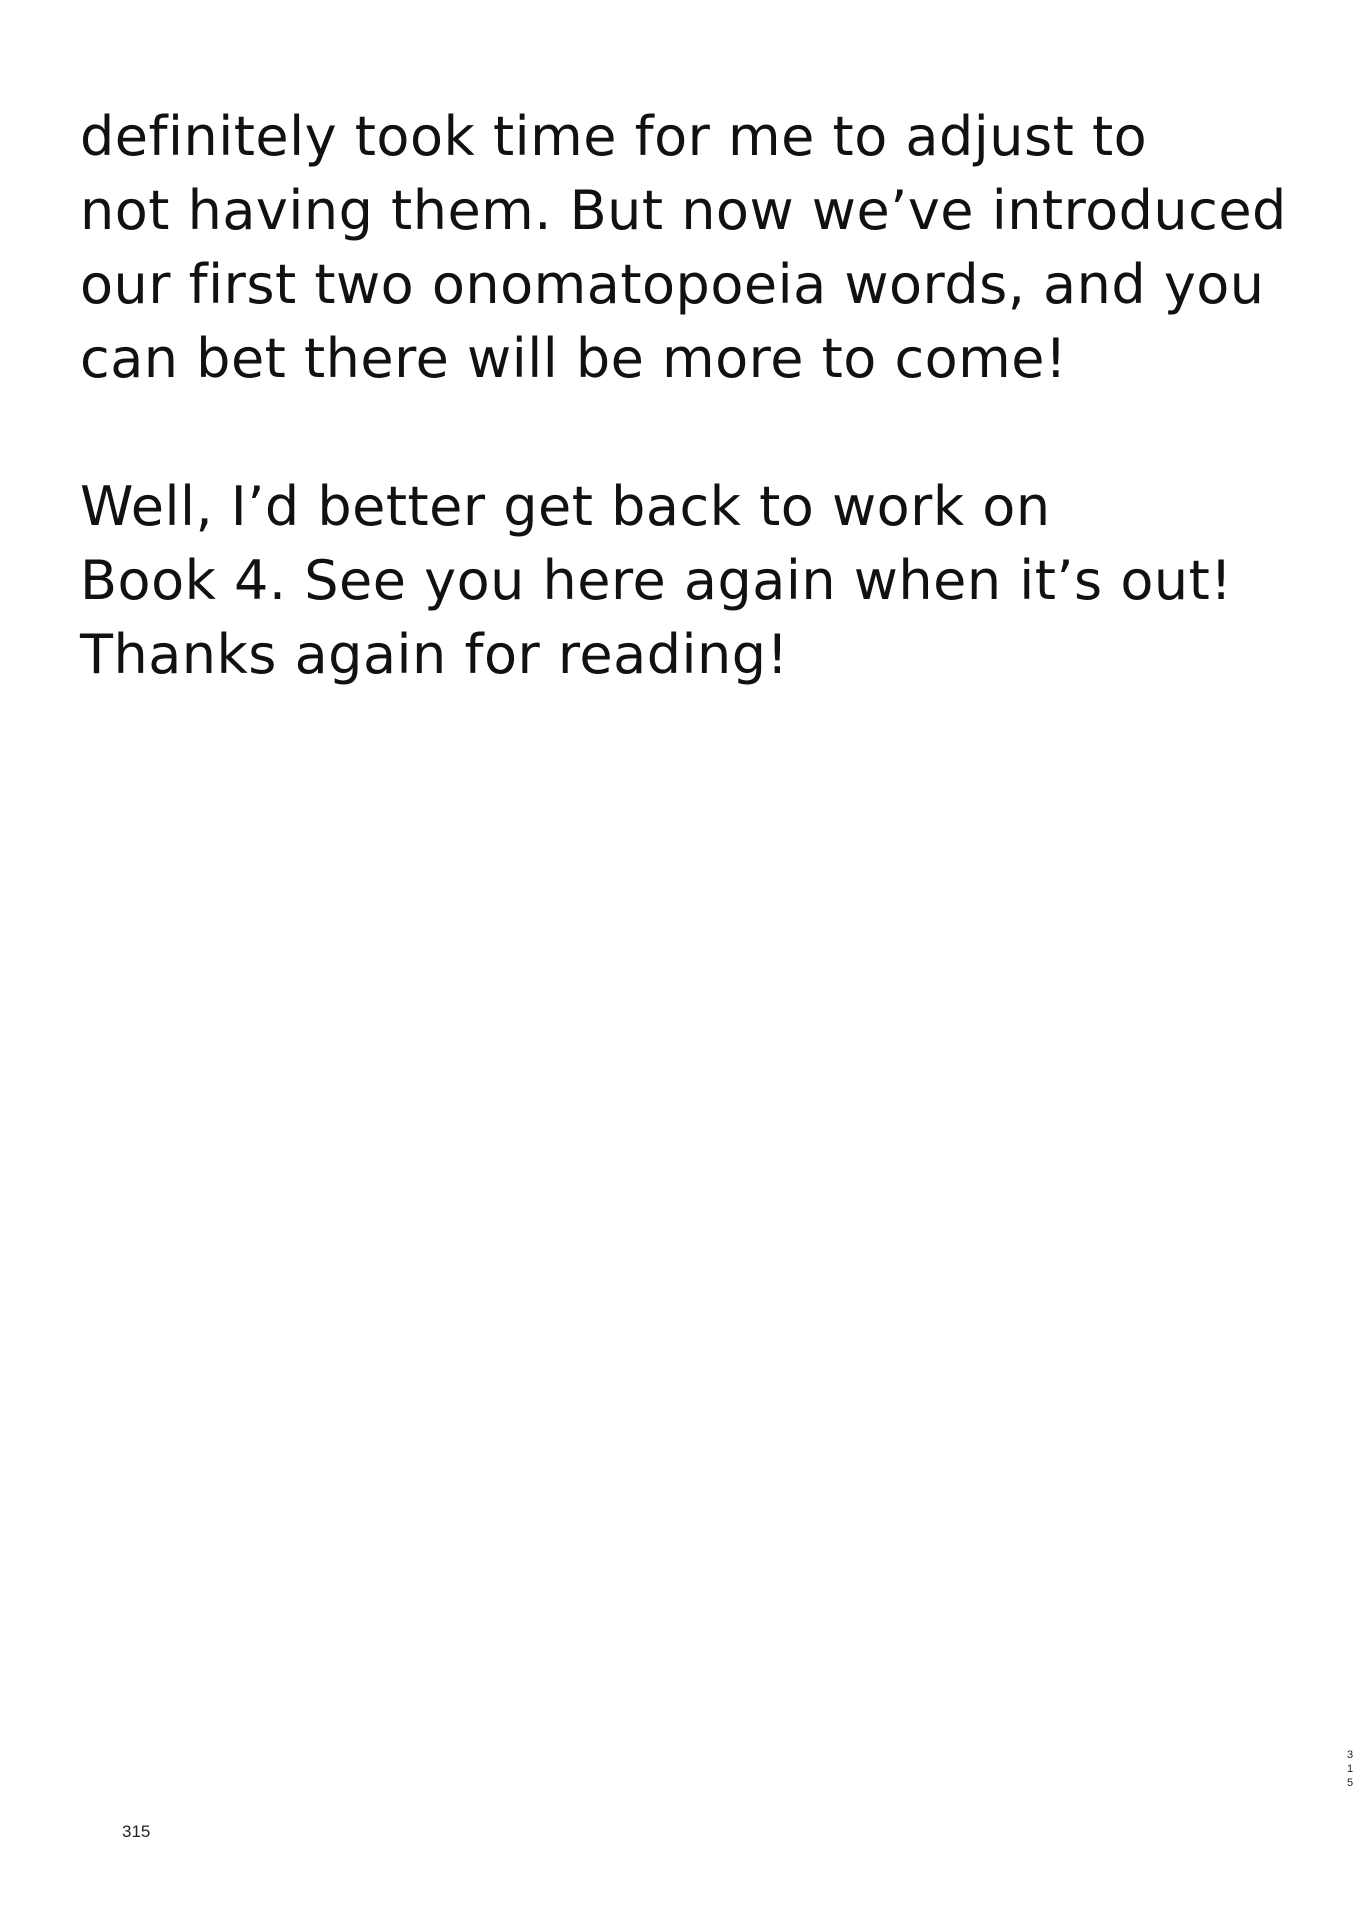  What do you see at coordinates (136, 1831) in the screenshot?
I see `page-number: 315` at bounding box center [136, 1831].